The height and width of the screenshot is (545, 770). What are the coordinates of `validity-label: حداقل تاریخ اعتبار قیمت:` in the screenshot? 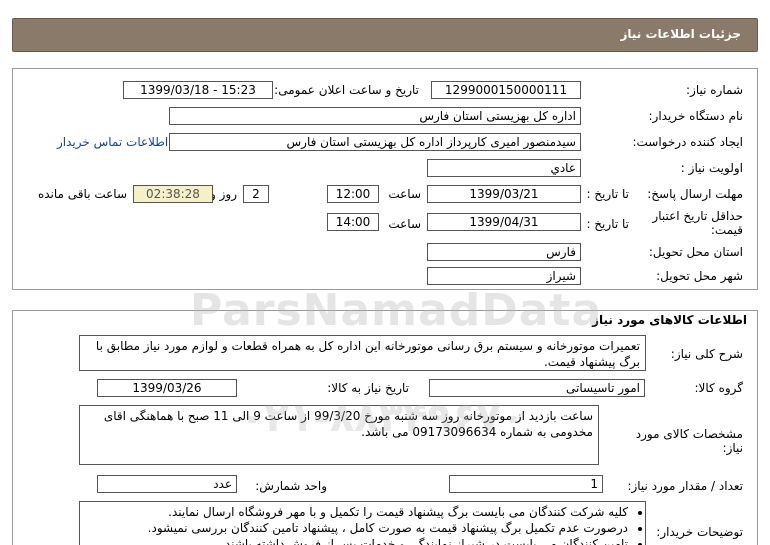 It's located at (697, 223).